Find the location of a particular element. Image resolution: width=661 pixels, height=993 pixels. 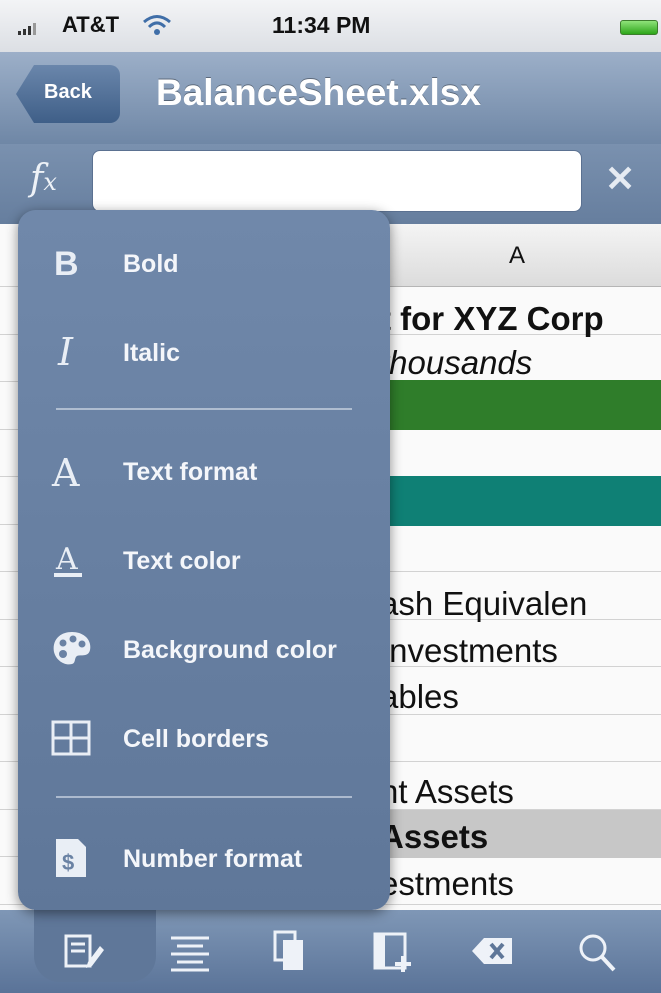

column-header-label: A is located at coordinates (517, 255).